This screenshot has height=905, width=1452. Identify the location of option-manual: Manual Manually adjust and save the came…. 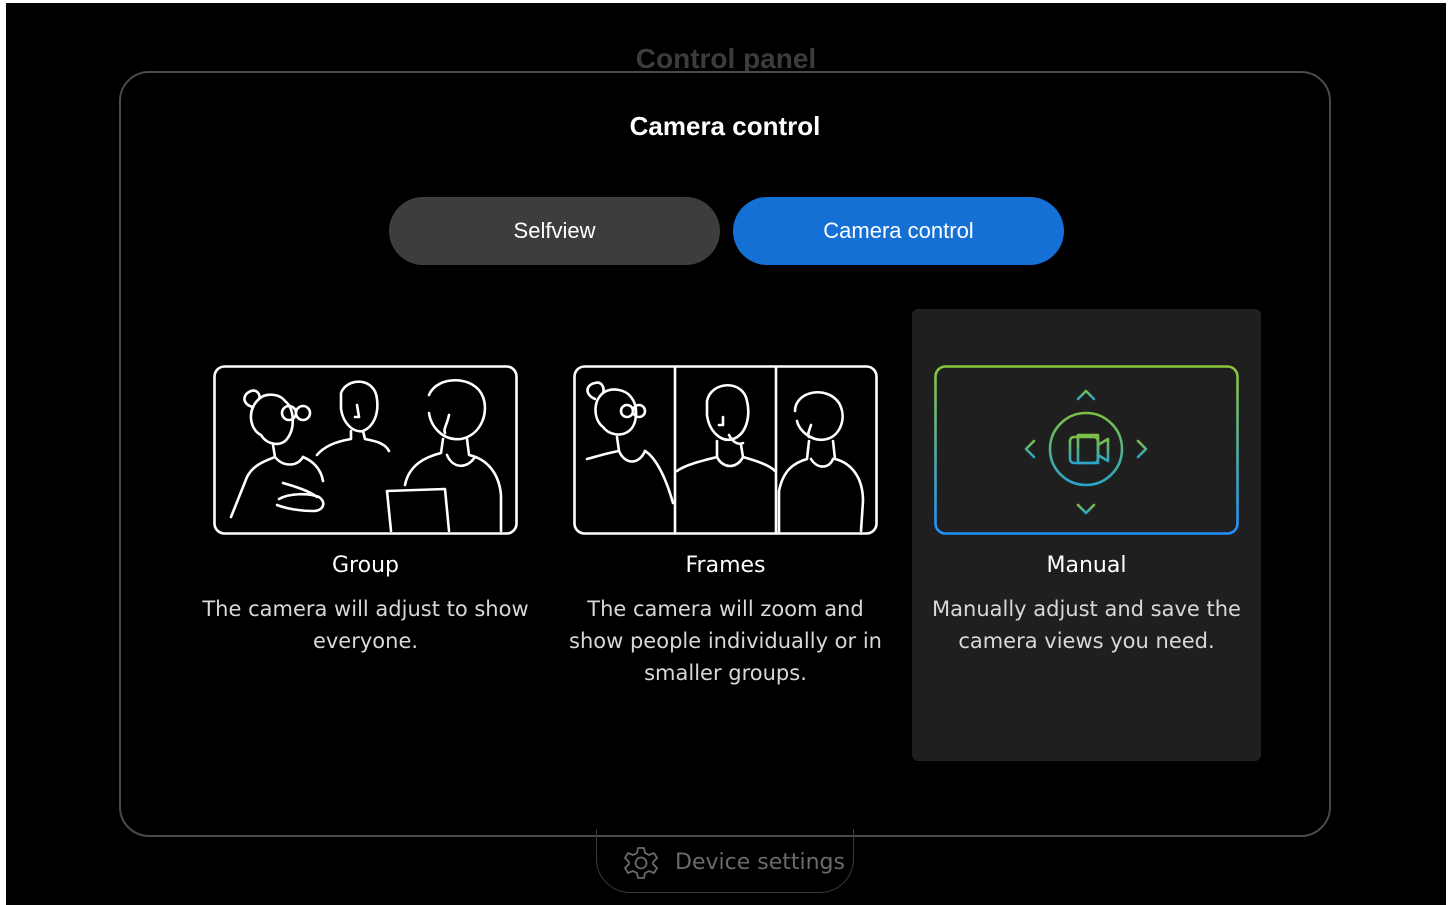
(1086, 535).